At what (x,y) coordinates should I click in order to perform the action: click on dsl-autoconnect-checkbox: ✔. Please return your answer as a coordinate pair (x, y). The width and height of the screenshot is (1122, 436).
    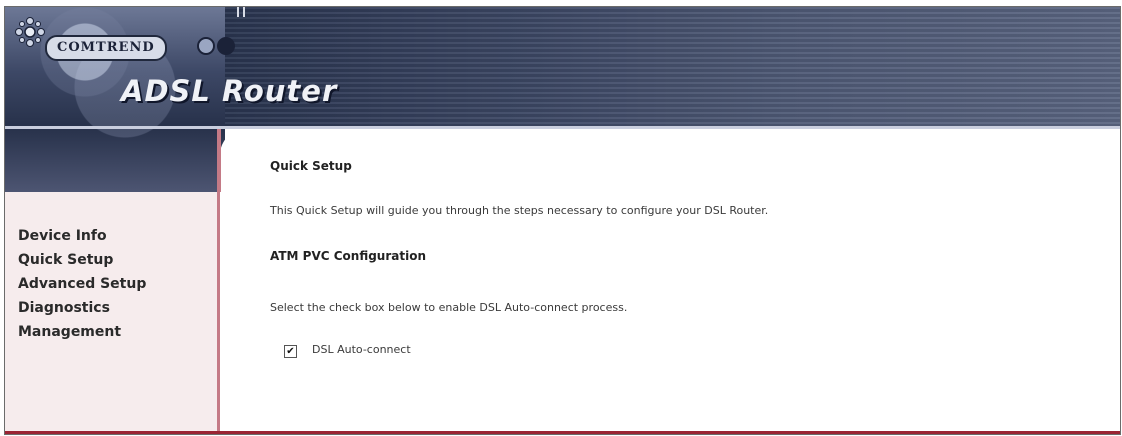
    Looking at the image, I should click on (290, 351).